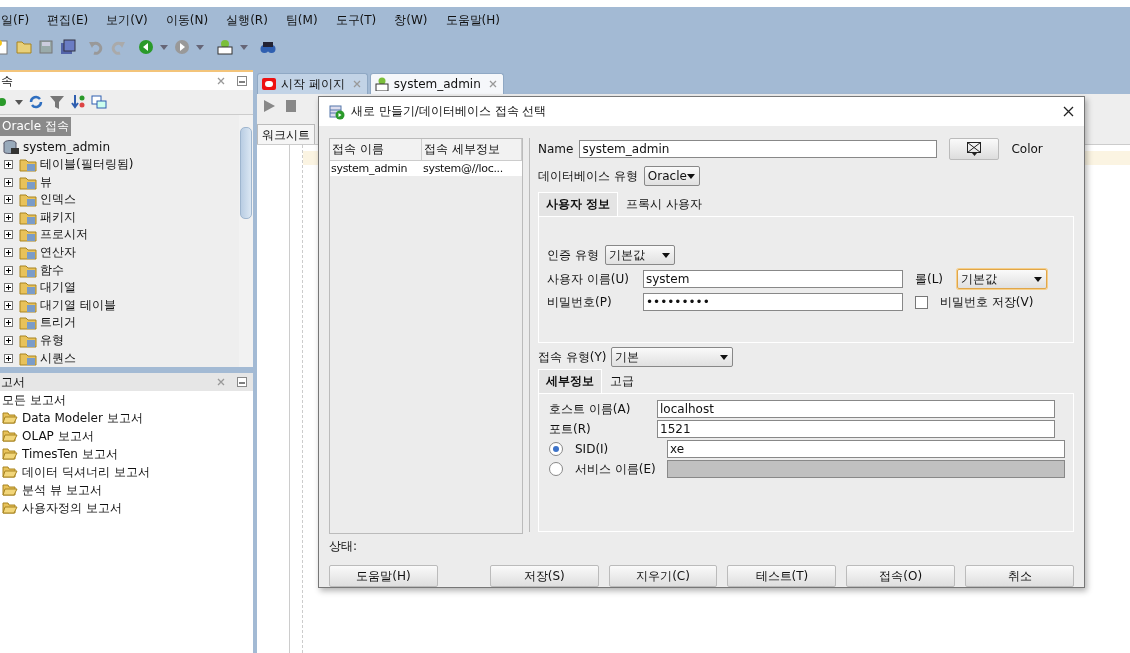 This screenshot has height=653, width=1130. I want to click on dialog-button: 테스트(T), so click(782, 576).